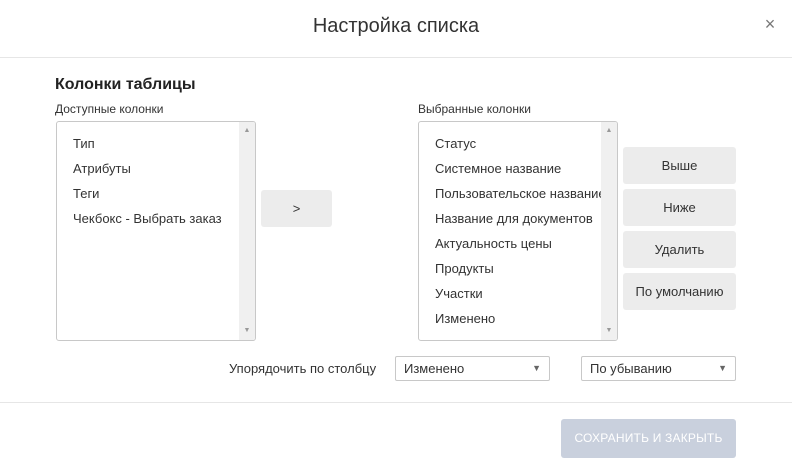  I want to click on reset-default-button: По умолчанию, so click(679, 291).